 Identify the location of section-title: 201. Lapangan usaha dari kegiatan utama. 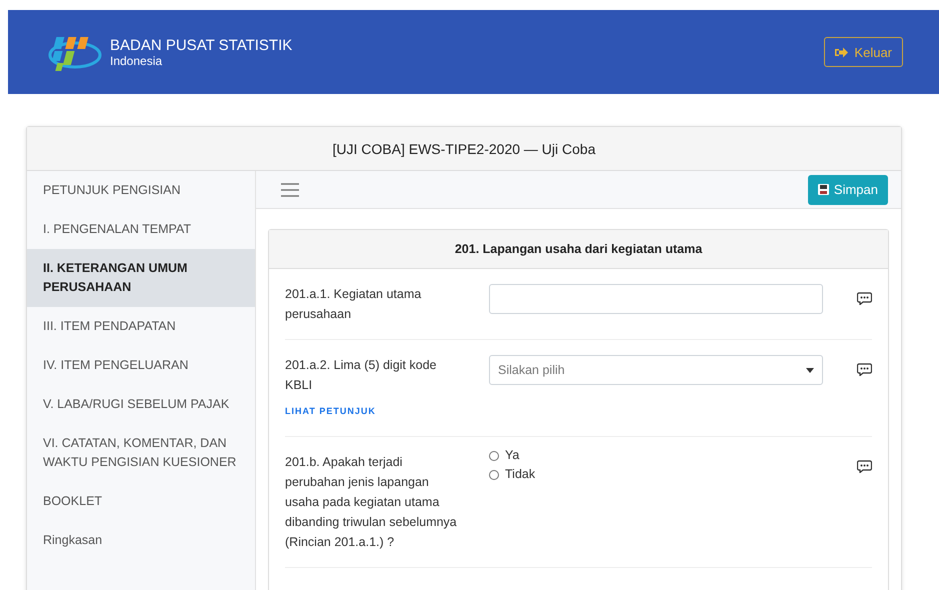
(578, 249).